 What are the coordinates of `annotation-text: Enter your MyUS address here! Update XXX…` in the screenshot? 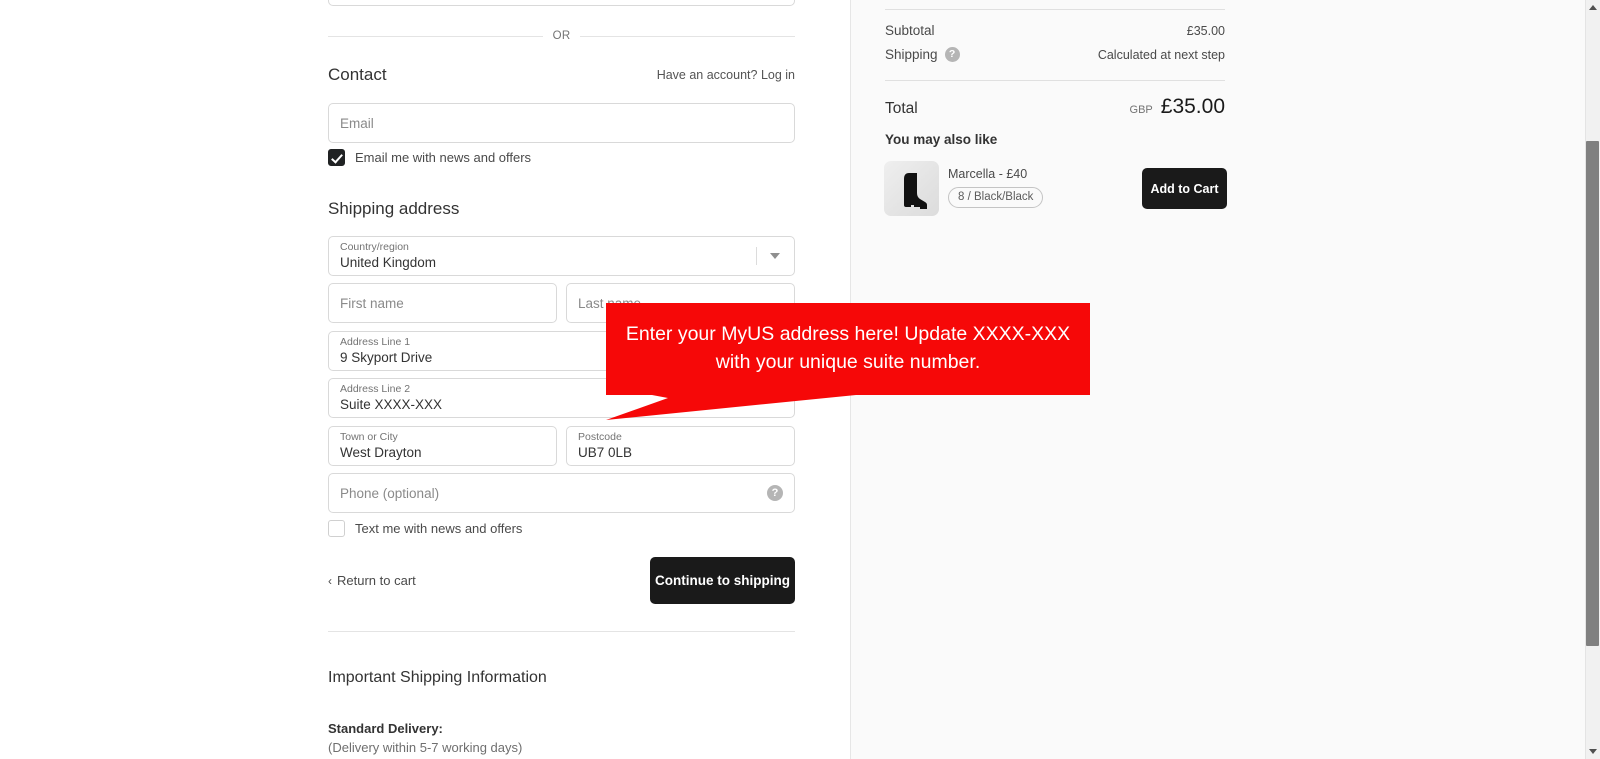 It's located at (848, 348).